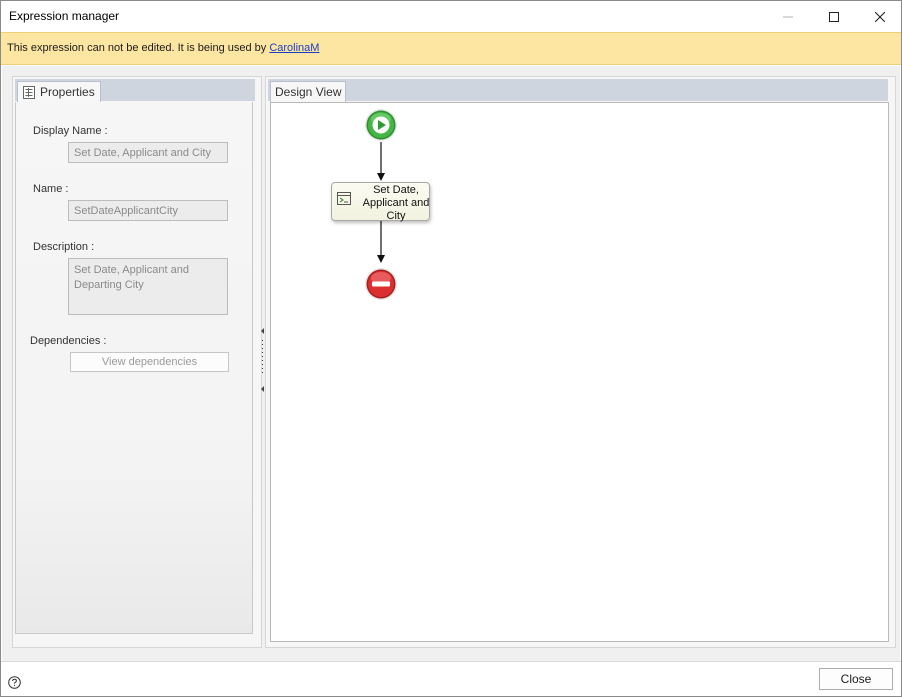 Image resolution: width=902 pixels, height=697 pixels. What do you see at coordinates (64, 16) in the screenshot?
I see `window-title: Expression manager` at bounding box center [64, 16].